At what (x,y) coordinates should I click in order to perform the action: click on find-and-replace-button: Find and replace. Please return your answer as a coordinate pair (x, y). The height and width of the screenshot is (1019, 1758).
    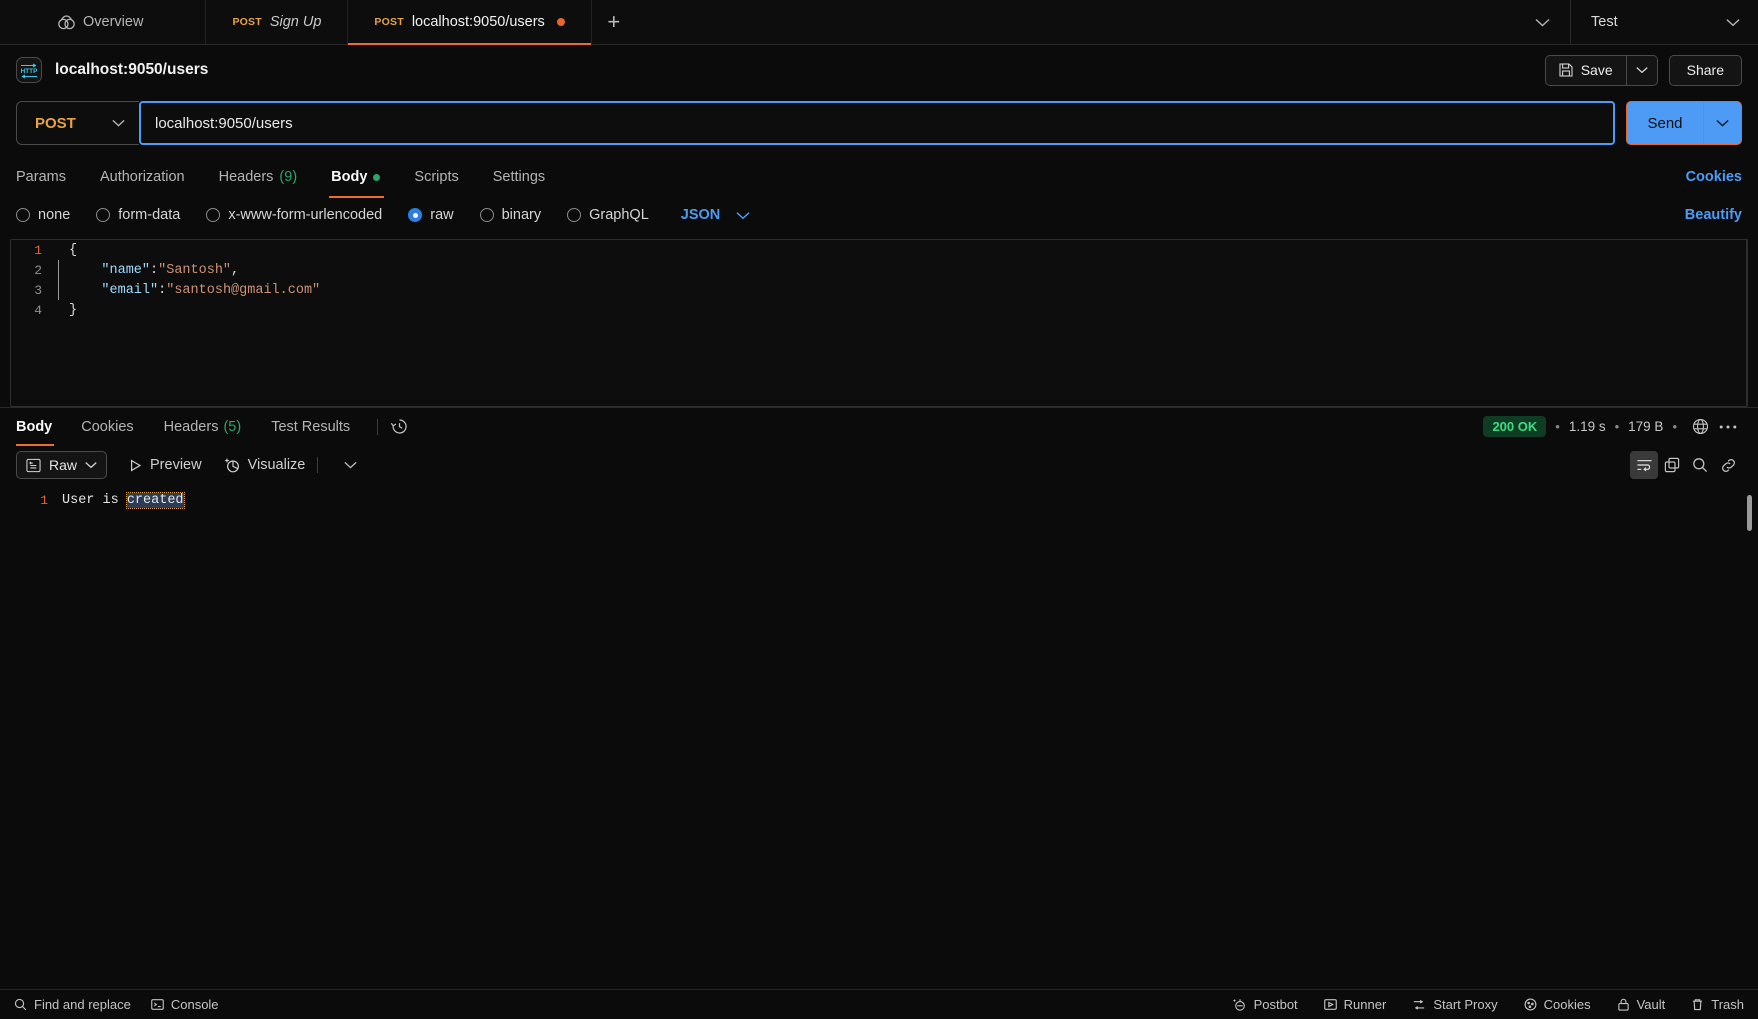
    Looking at the image, I should click on (72, 1004).